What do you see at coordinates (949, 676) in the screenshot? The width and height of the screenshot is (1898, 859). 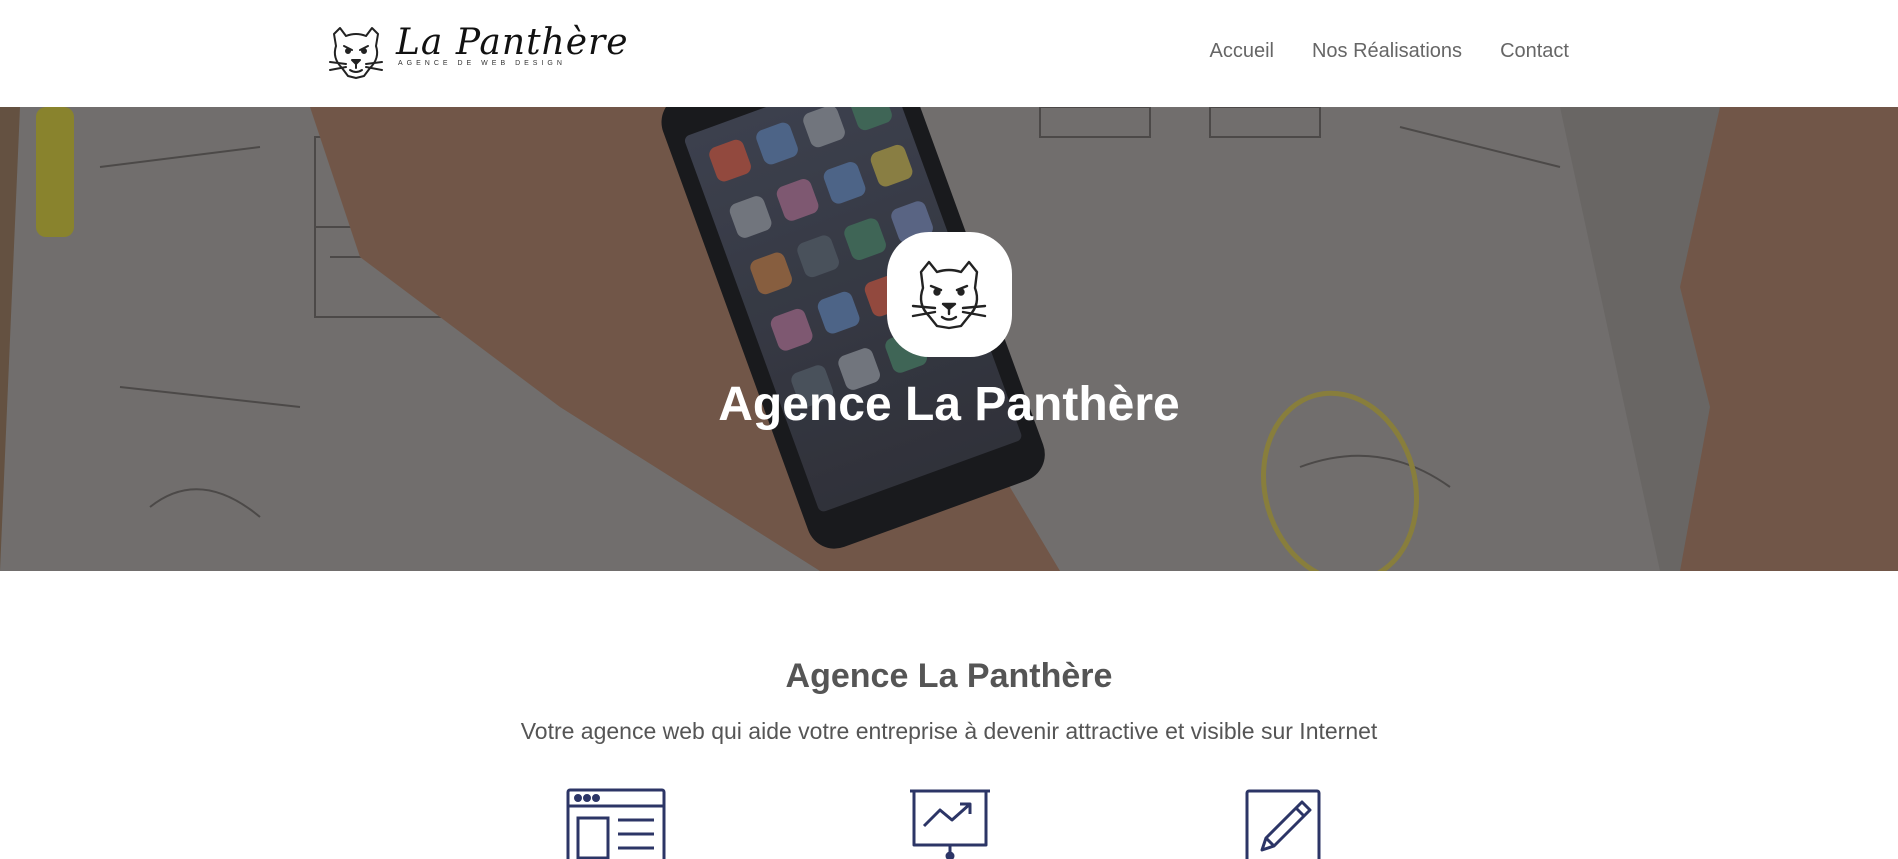 I see `intro-title: Agence La Panthère` at bounding box center [949, 676].